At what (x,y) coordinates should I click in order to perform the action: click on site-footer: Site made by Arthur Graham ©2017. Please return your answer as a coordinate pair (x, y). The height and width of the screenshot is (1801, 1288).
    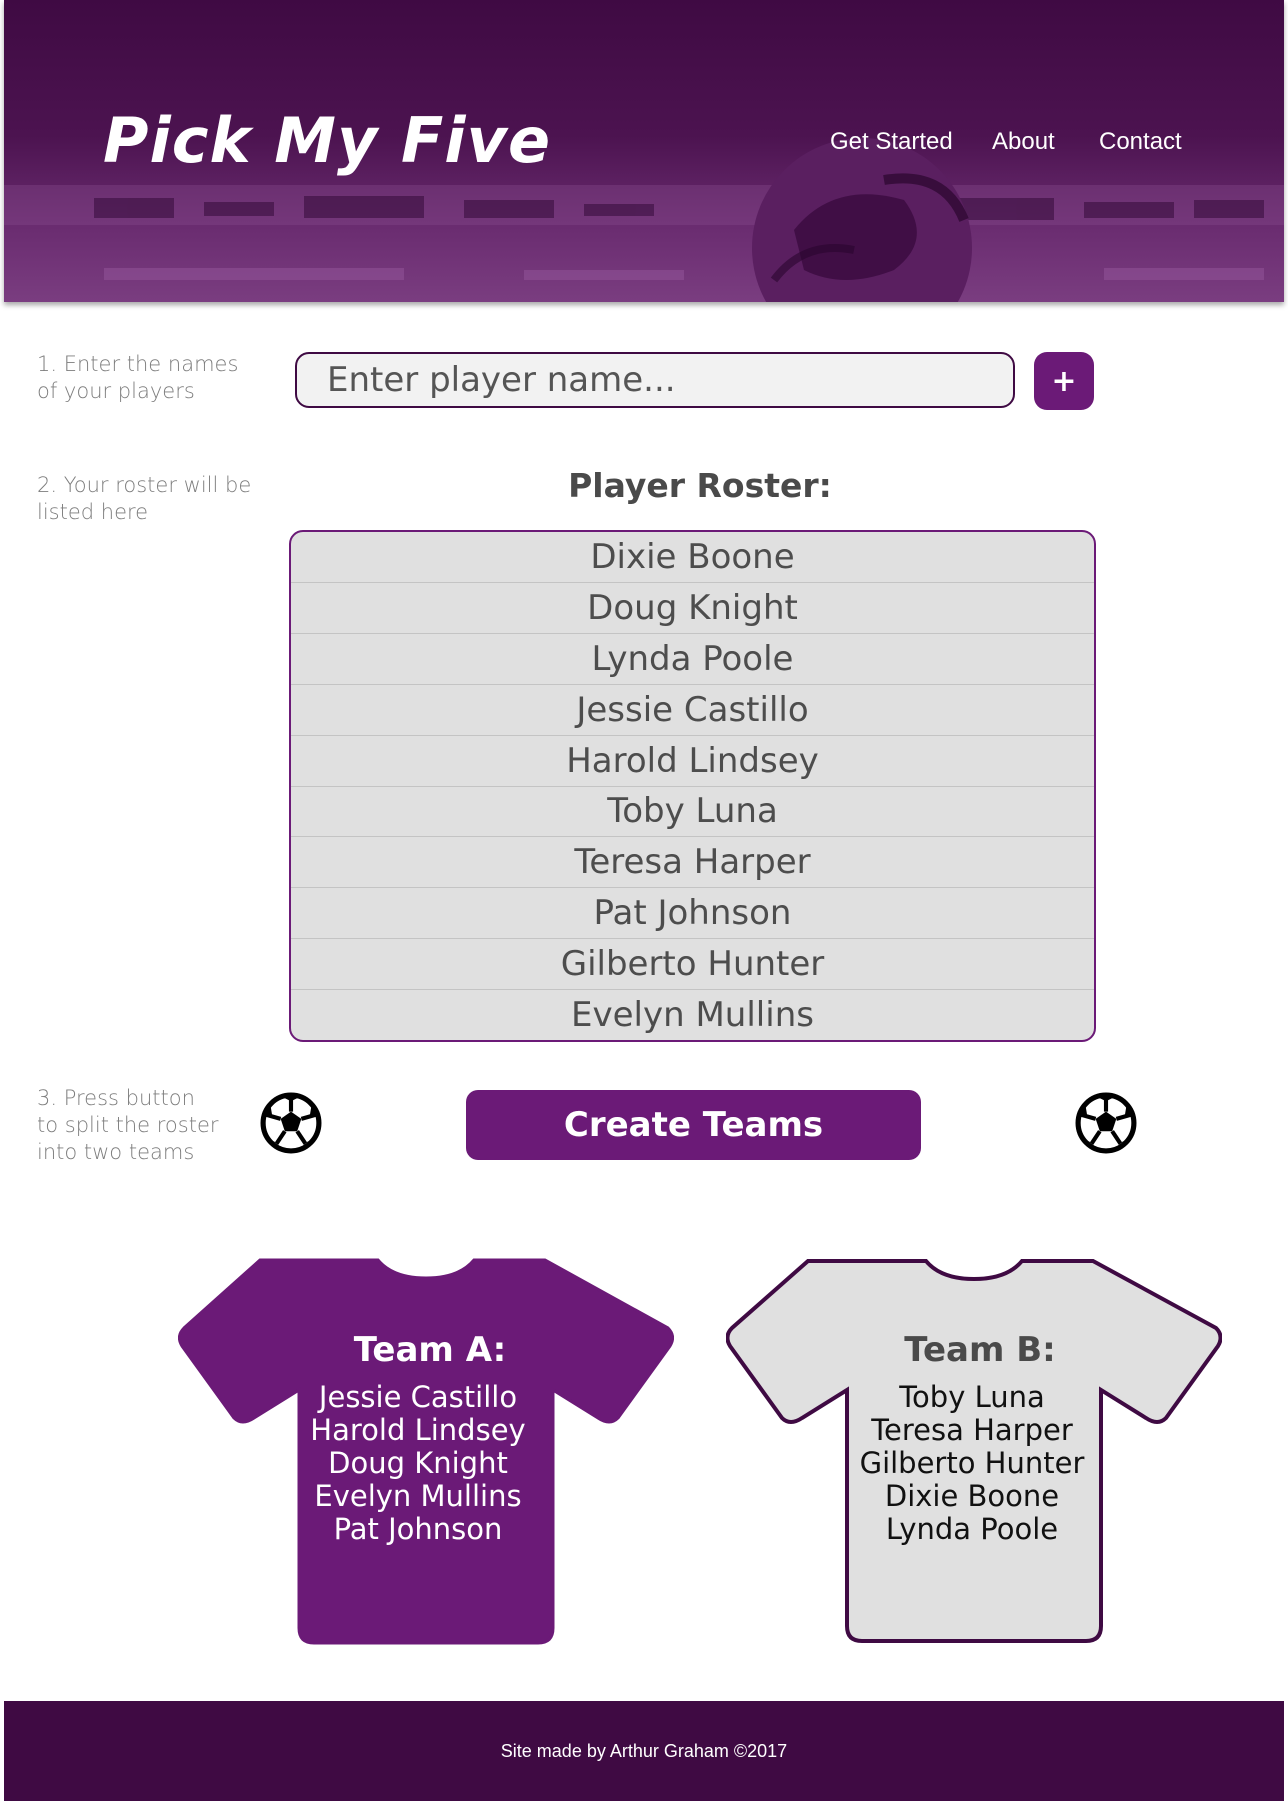
    Looking at the image, I should click on (644, 1751).